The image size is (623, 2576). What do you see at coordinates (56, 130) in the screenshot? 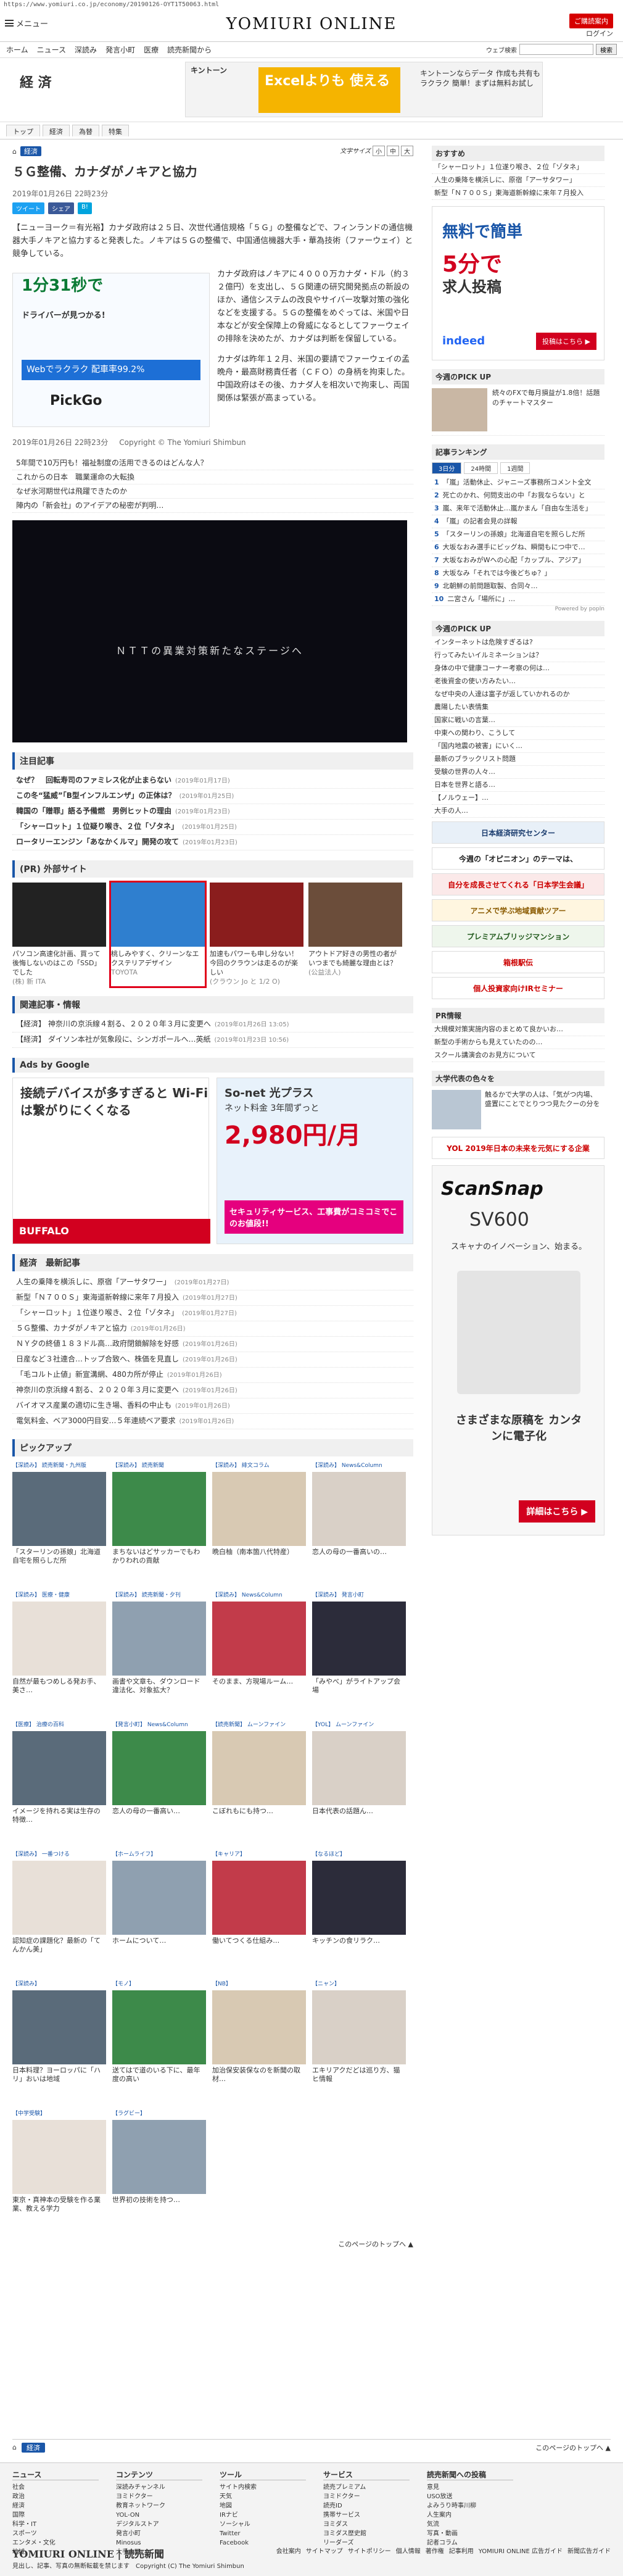
I see `tab-economy: 経済` at bounding box center [56, 130].